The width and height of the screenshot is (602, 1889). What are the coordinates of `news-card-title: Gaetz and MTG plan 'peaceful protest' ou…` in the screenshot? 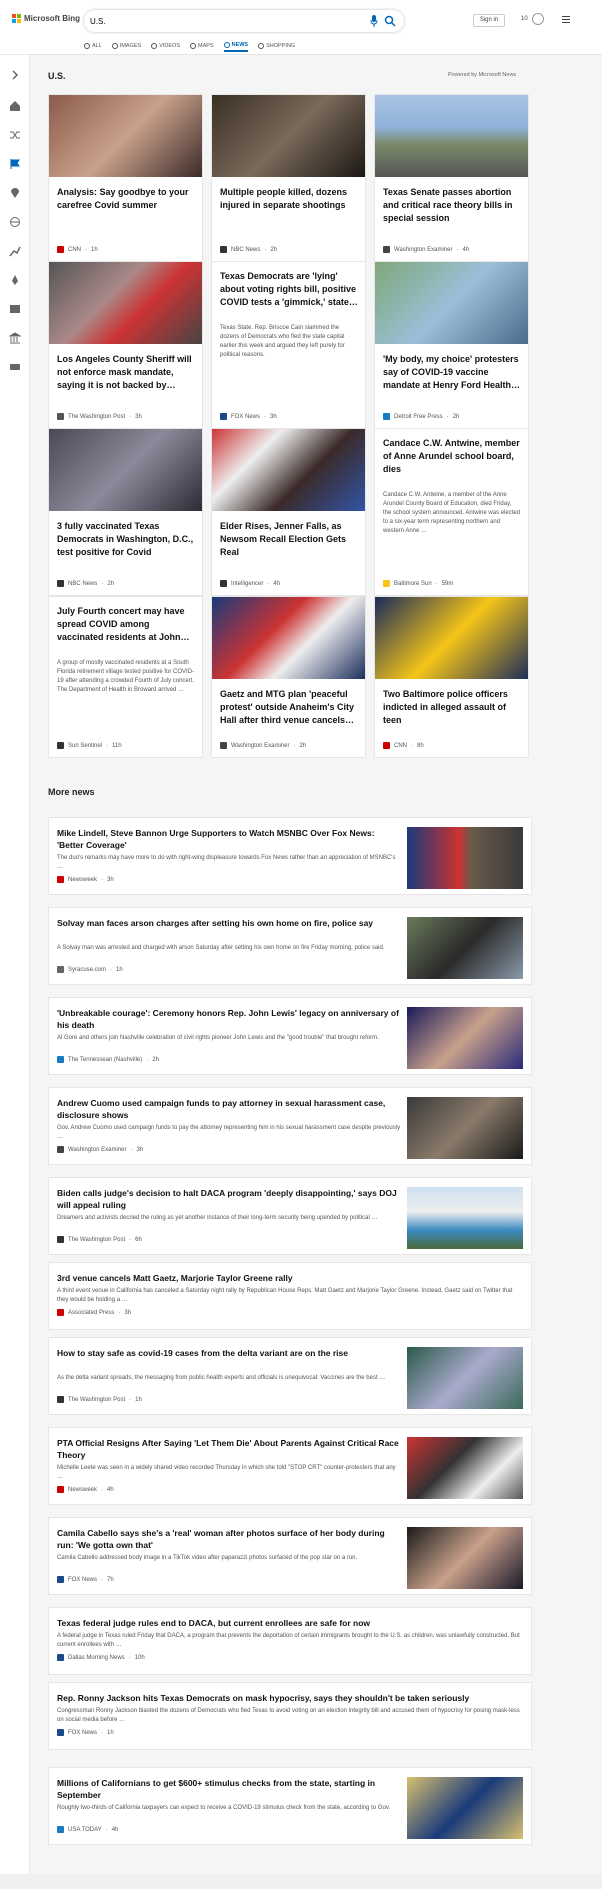 It's located at (289, 707).